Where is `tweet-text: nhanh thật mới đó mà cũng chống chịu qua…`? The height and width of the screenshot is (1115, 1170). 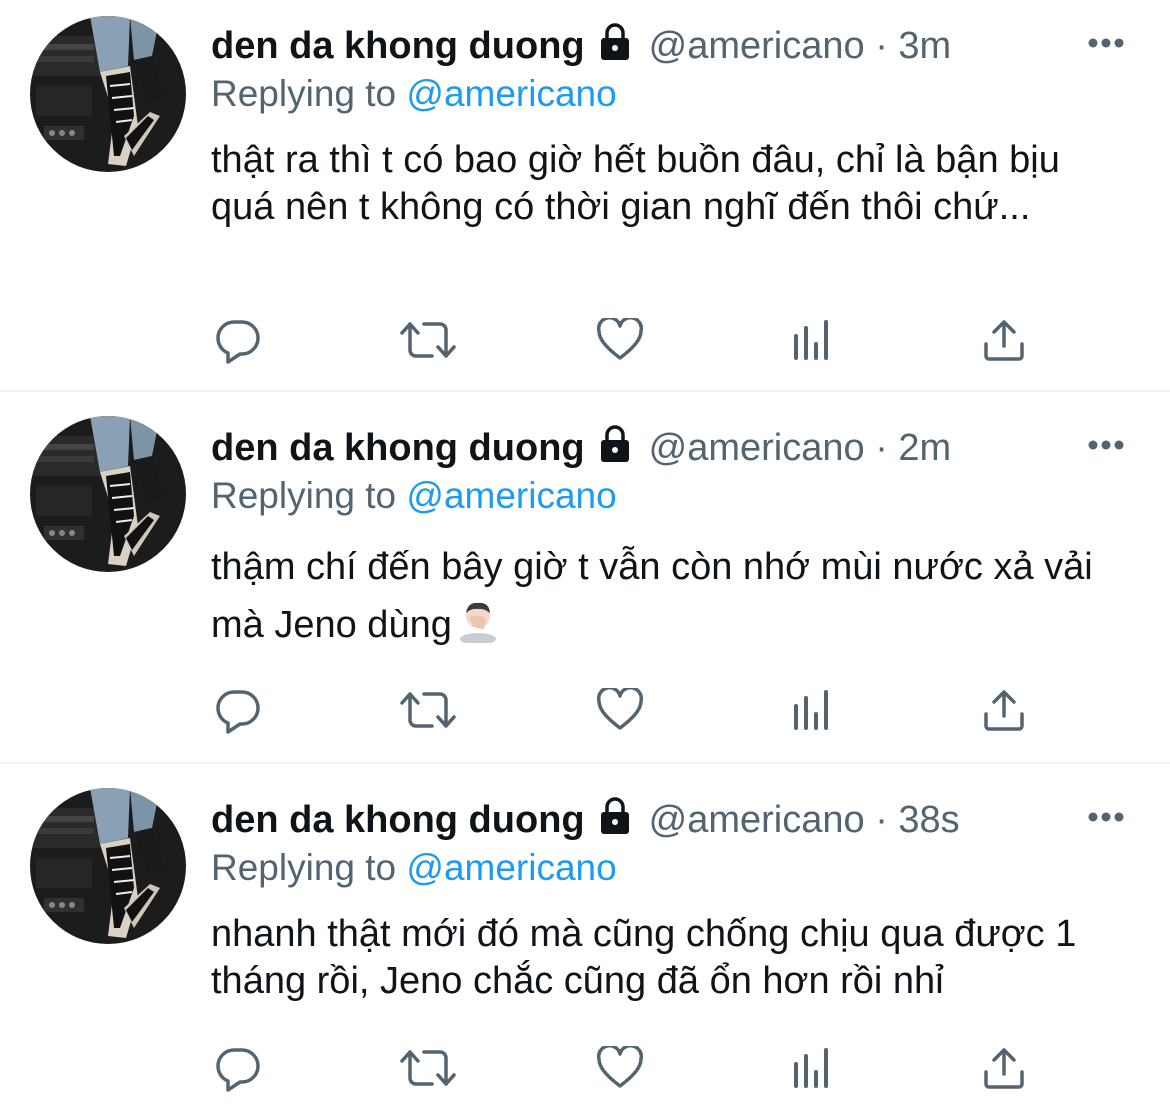 tweet-text: nhanh thật mới đó mà cũng chống chịu qua… is located at coordinates (644, 957).